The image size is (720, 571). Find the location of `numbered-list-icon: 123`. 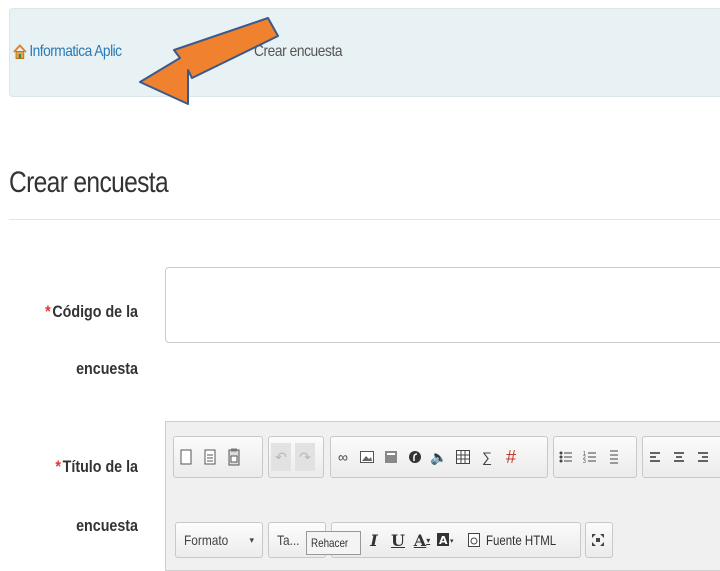

numbered-list-icon: 123 is located at coordinates (590, 457).